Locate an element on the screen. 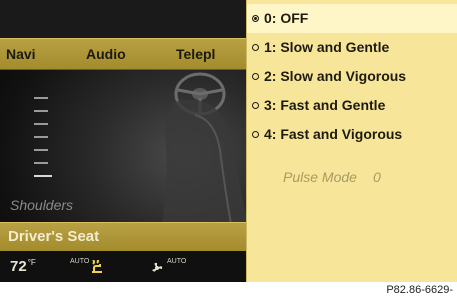  seat-illustration is located at coordinates (203, 167).